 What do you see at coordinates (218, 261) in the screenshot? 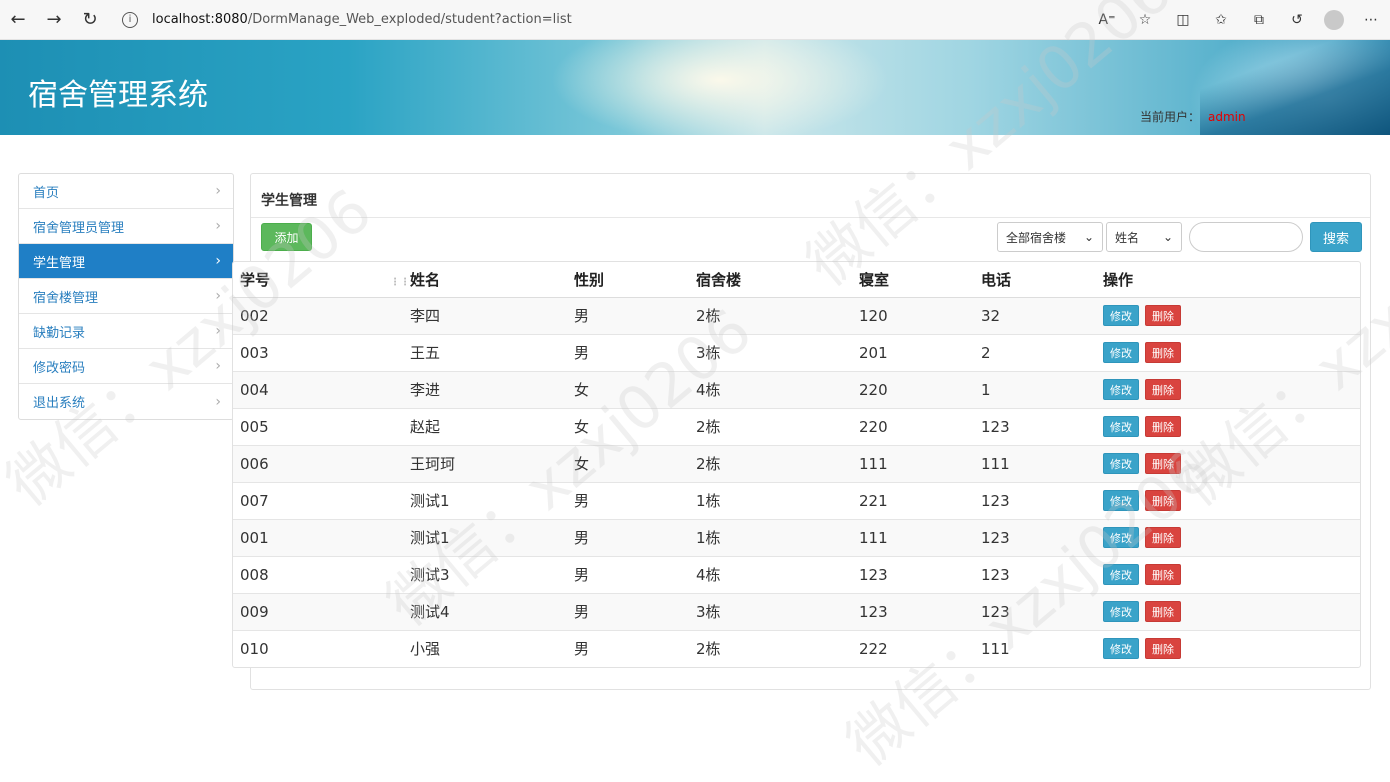
I see `chevron-right-icon: ›` at bounding box center [218, 261].